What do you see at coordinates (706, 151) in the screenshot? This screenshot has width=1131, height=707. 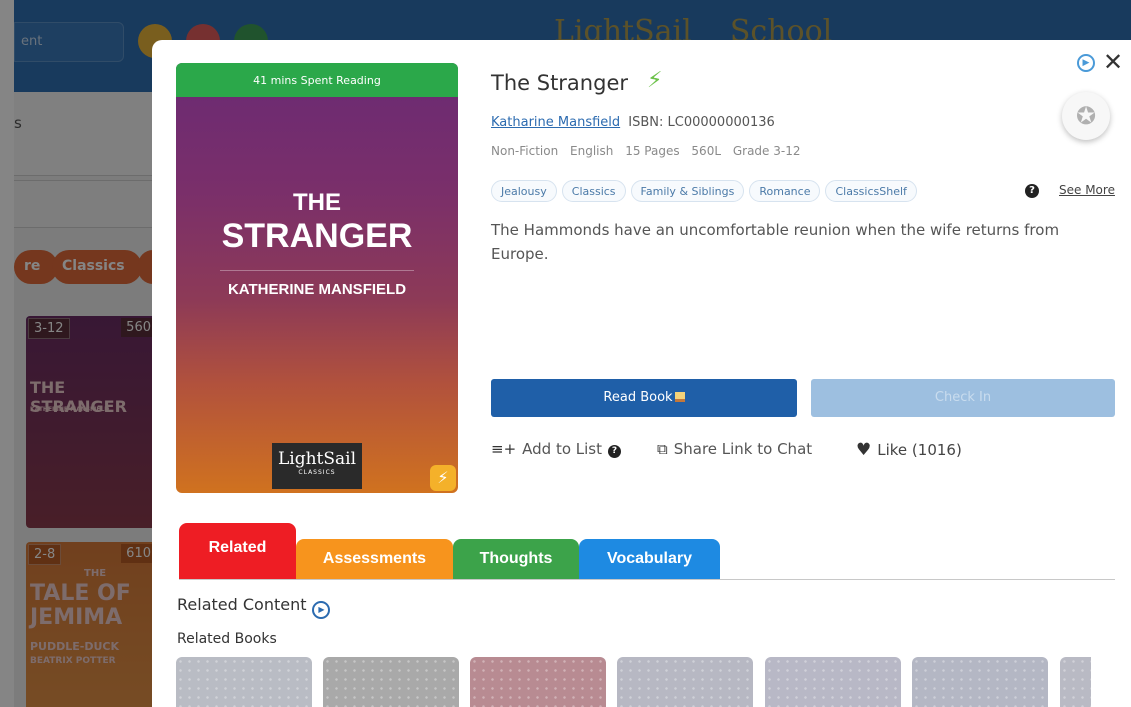 I see `meta-lexile: 560L` at bounding box center [706, 151].